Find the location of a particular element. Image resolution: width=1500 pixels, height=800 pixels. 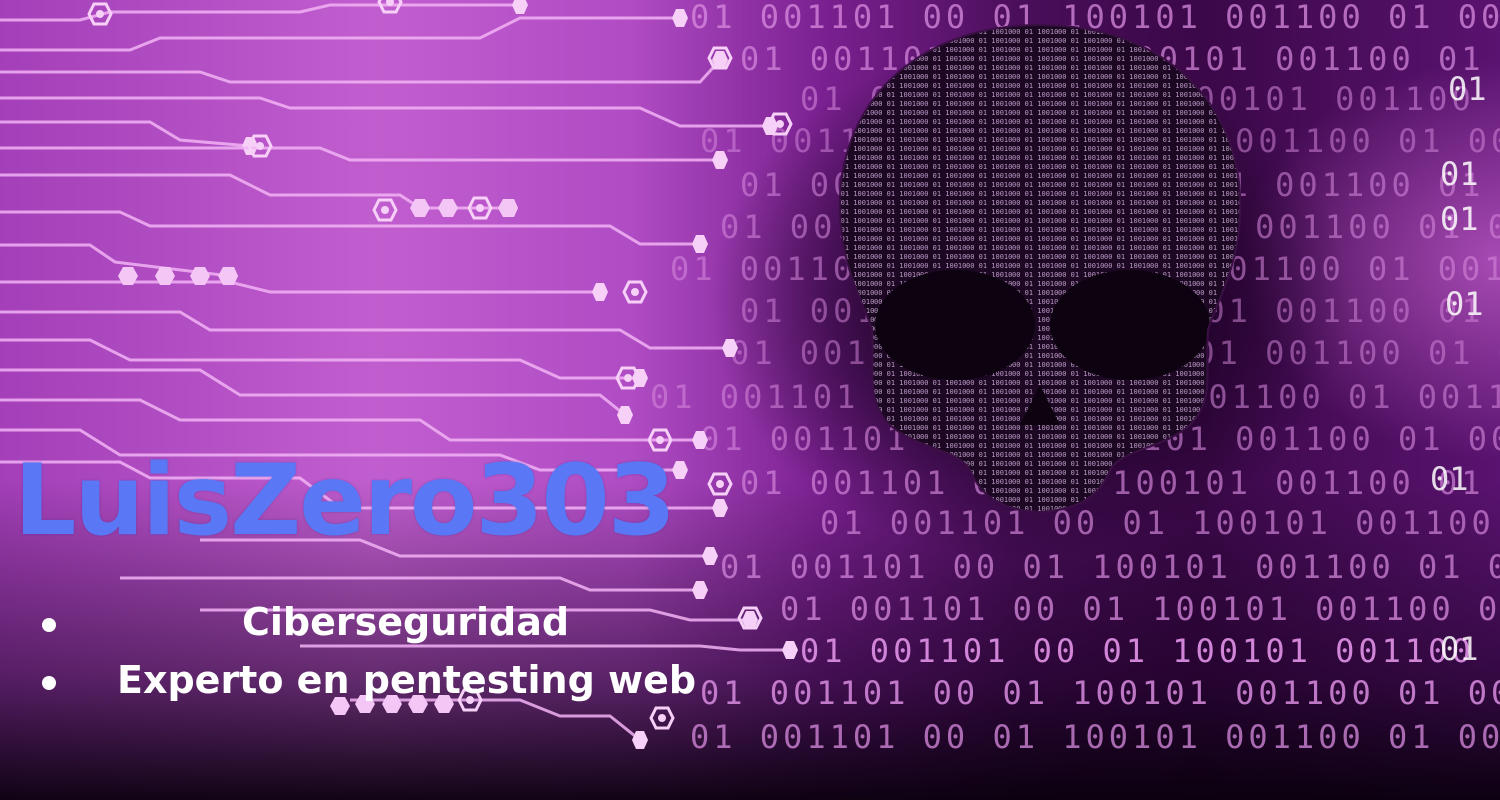

page-title: LuisZero303 is located at coordinates (345, 501).